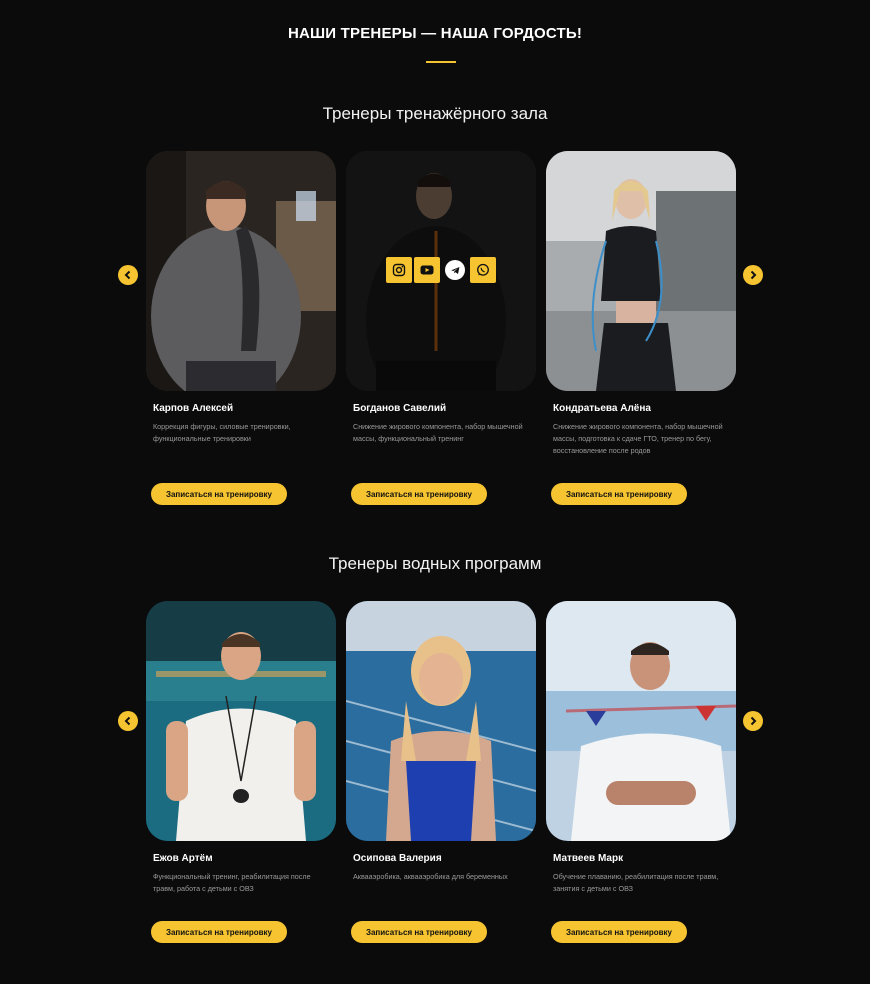 The image size is (870, 984). What do you see at coordinates (193, 408) in the screenshot?
I see `trainer-name: Карпов Алексей` at bounding box center [193, 408].